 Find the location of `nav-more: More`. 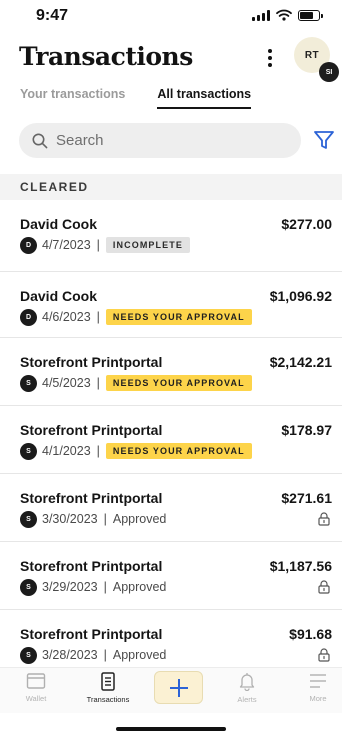

nav-more: More is located at coordinates (315, 687).